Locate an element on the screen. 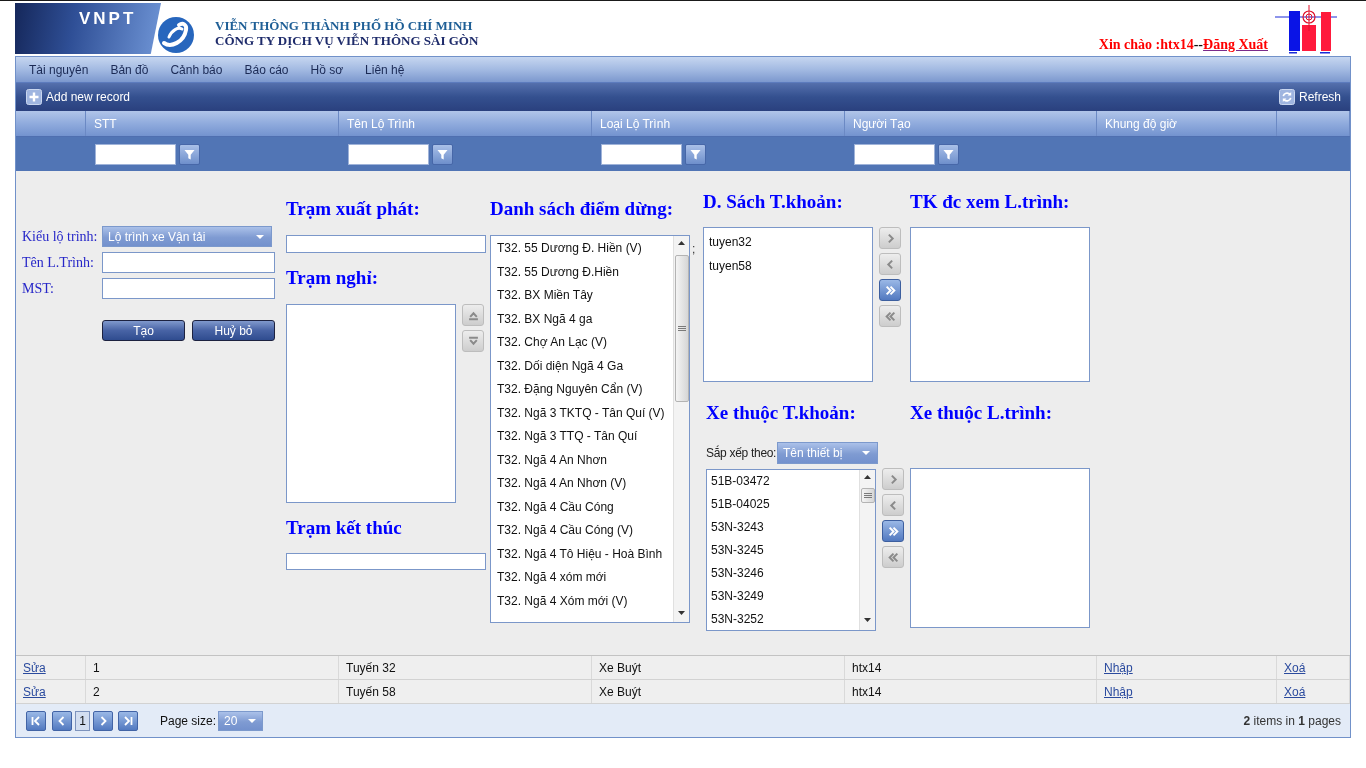 Image resolution: width=1366 pixels, height=768 pixels. bars-crosshair-logo-icon is located at coordinates (1306, 29).